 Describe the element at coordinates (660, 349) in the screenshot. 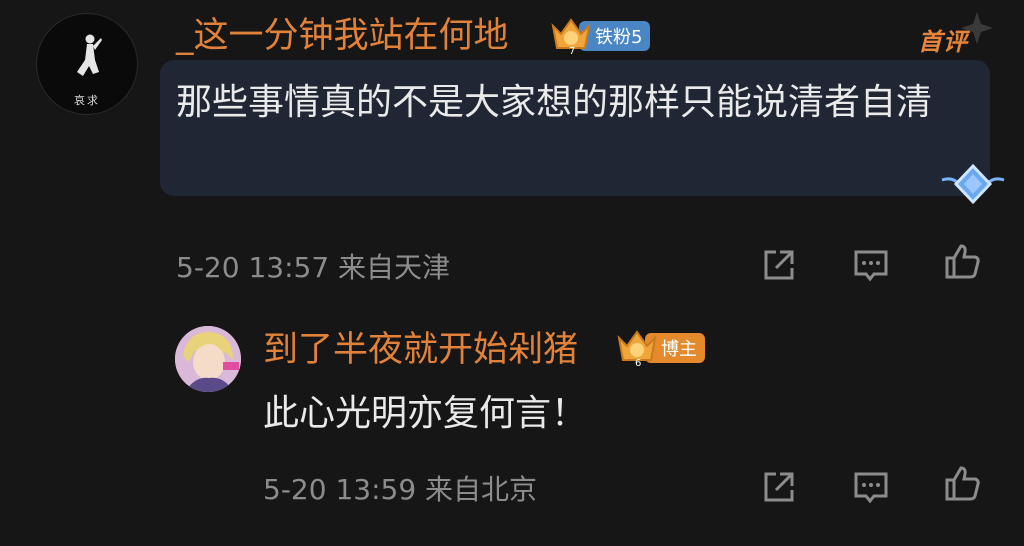

I see `author-badge: 6 博主` at that location.